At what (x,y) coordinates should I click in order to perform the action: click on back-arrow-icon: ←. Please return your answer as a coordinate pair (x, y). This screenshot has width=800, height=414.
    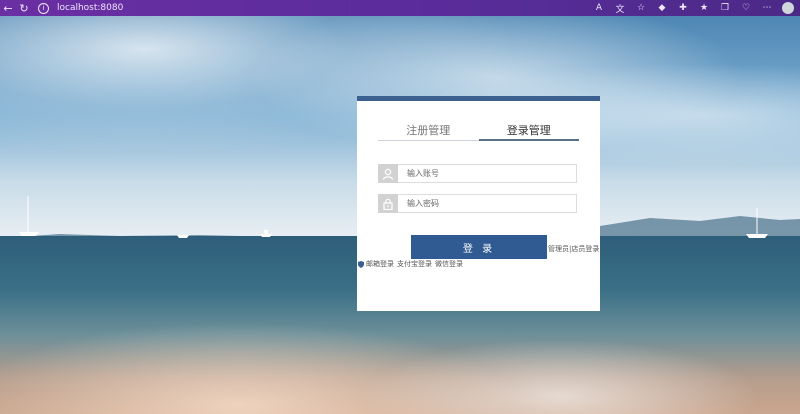
    Looking at the image, I should click on (8, 8).